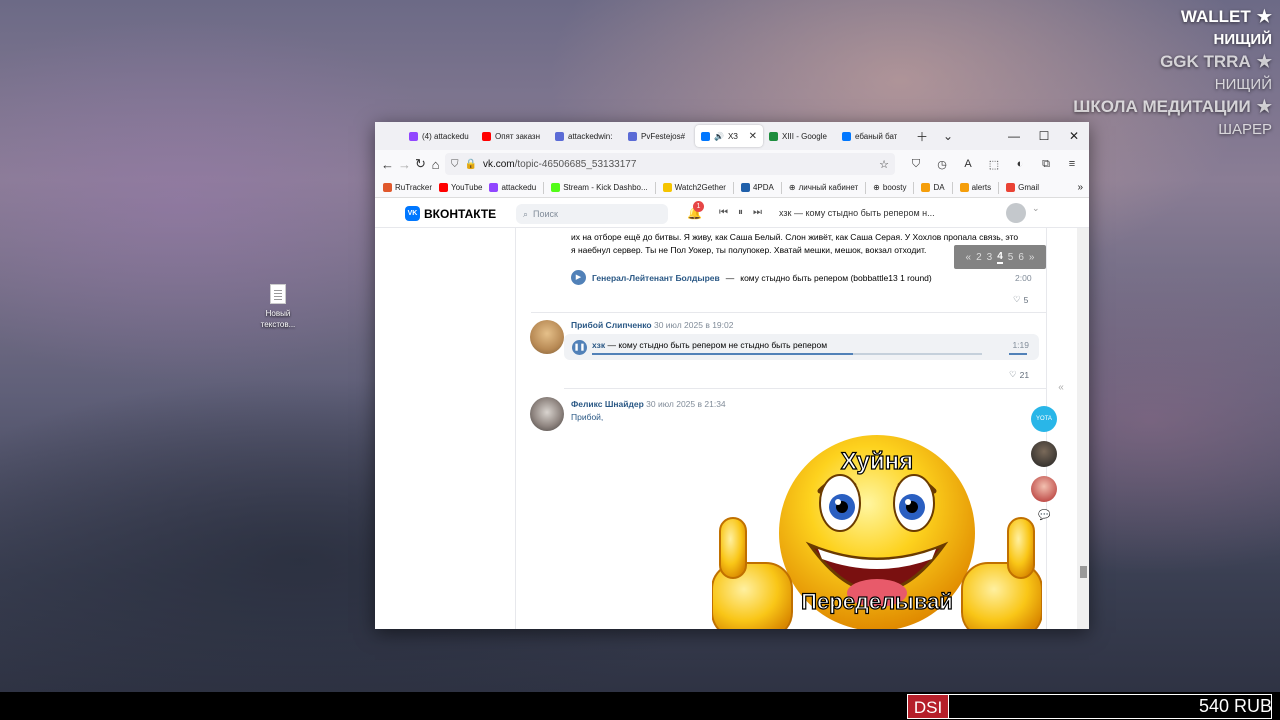 Image resolution: width=1280 pixels, height=720 pixels. I want to click on addon-icon: ◐, so click(1020, 164).